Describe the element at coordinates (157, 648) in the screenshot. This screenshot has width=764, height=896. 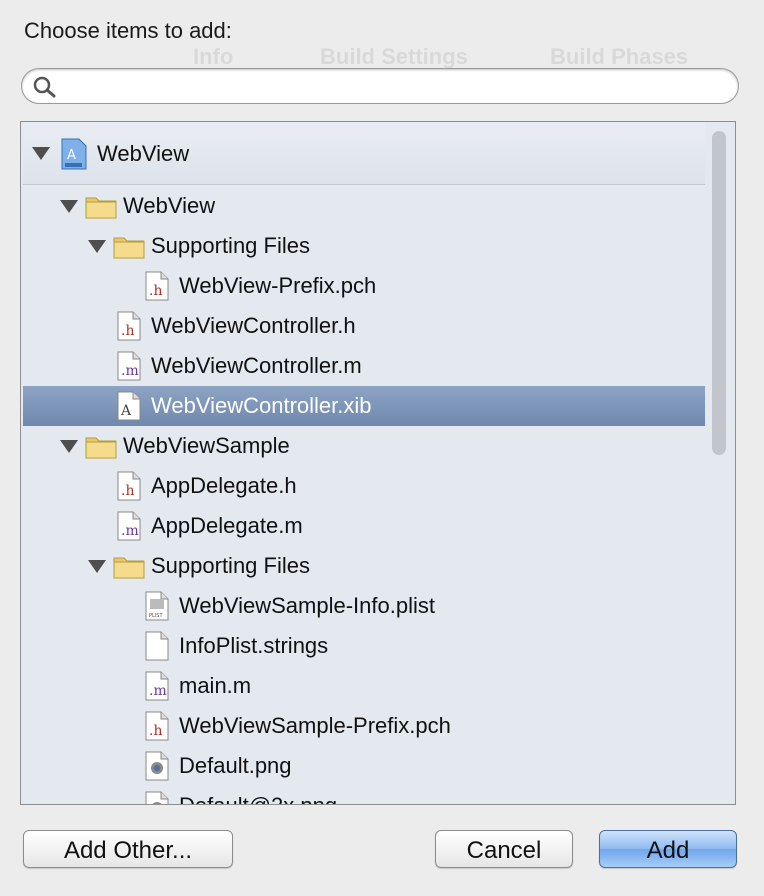
I see `strings-file-icon` at that location.